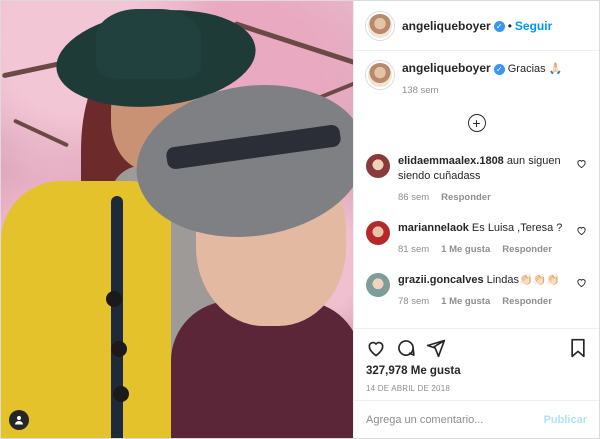 This screenshot has width=600, height=439. Describe the element at coordinates (441, 280) in the screenshot. I see `comment-username: grazii.goncalves` at that location.